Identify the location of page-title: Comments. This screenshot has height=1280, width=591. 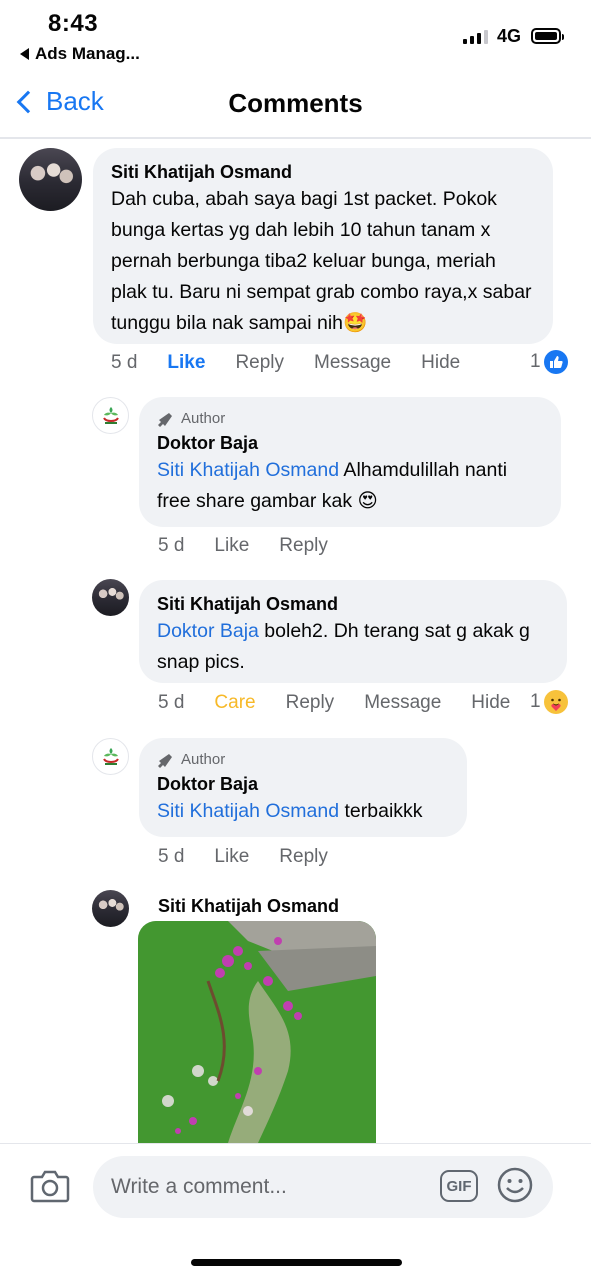
(295, 103).